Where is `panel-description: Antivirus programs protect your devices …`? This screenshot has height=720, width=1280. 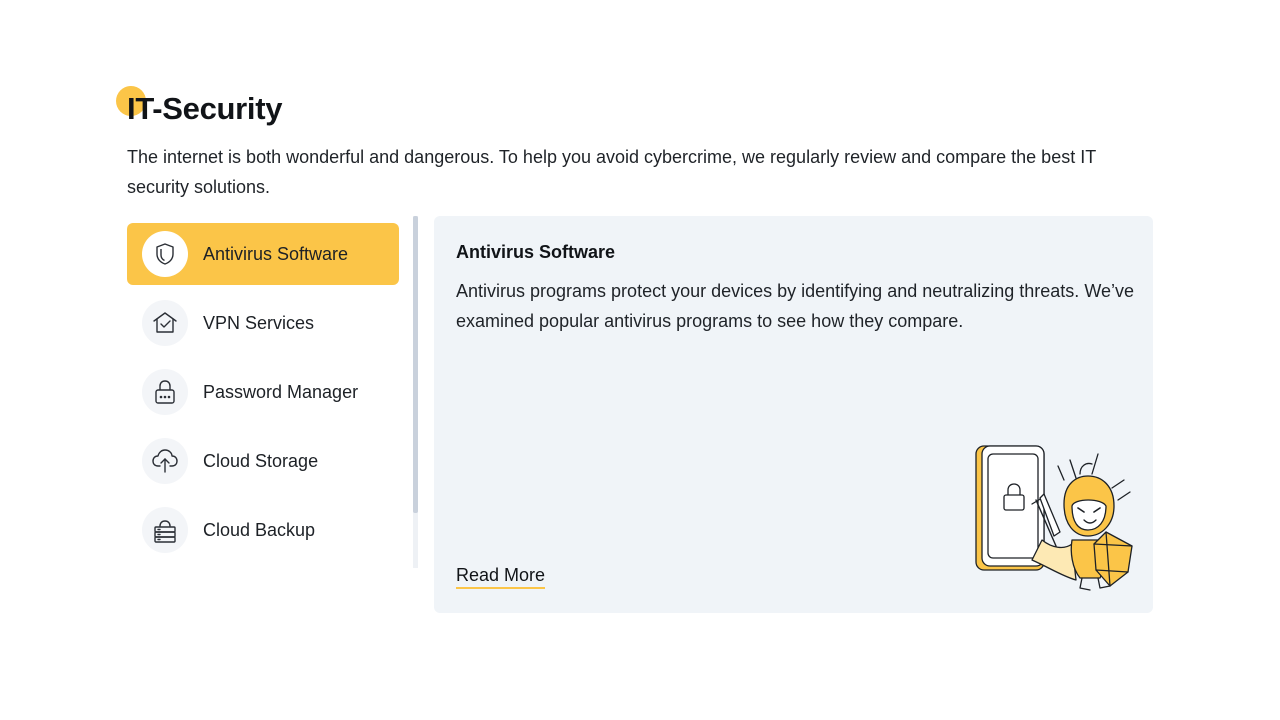 panel-description: Antivirus programs protect your devices … is located at coordinates (795, 306).